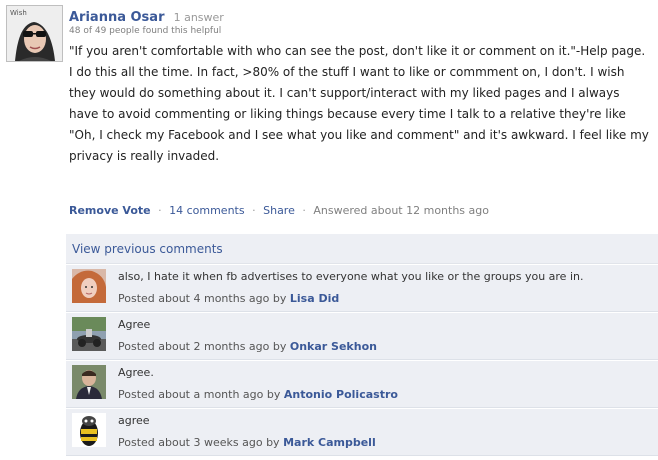 The image size is (658, 460). What do you see at coordinates (194, 346) in the screenshot?
I see `comment-timestamp: Posted about 2 months ago` at bounding box center [194, 346].